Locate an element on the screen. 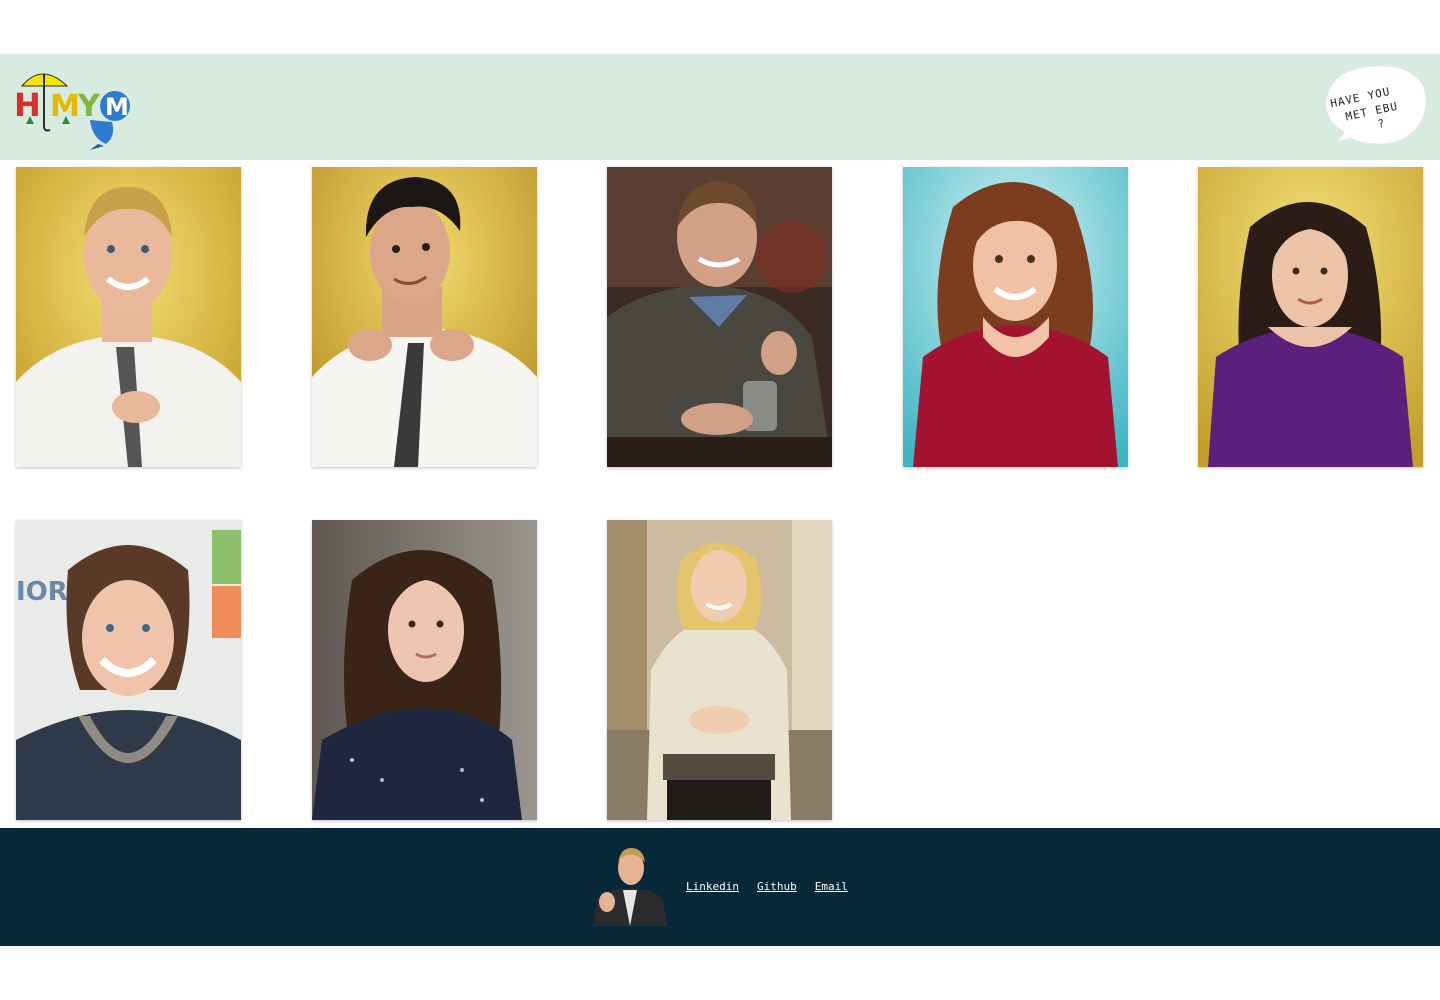 Image resolution: width=1440 pixels, height=1000 pixels. portrait-woman-1-icon: IORE is located at coordinates (128, 670).